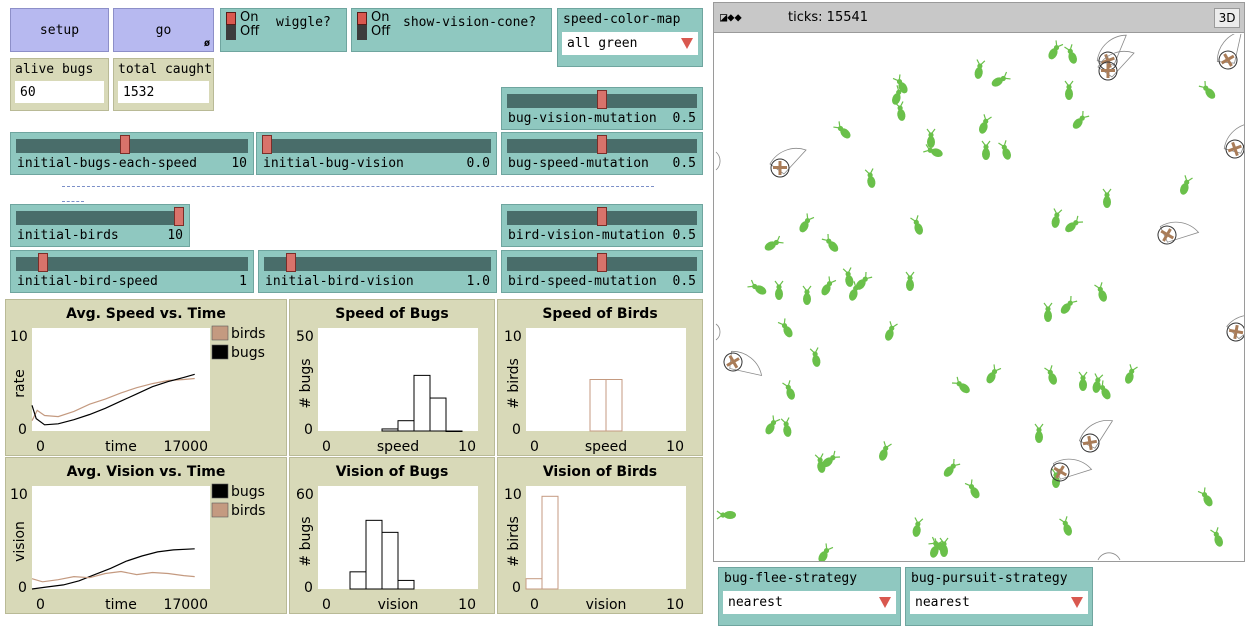  Describe the element at coordinates (121, 537) in the screenshot. I see `plot-area` at that location.